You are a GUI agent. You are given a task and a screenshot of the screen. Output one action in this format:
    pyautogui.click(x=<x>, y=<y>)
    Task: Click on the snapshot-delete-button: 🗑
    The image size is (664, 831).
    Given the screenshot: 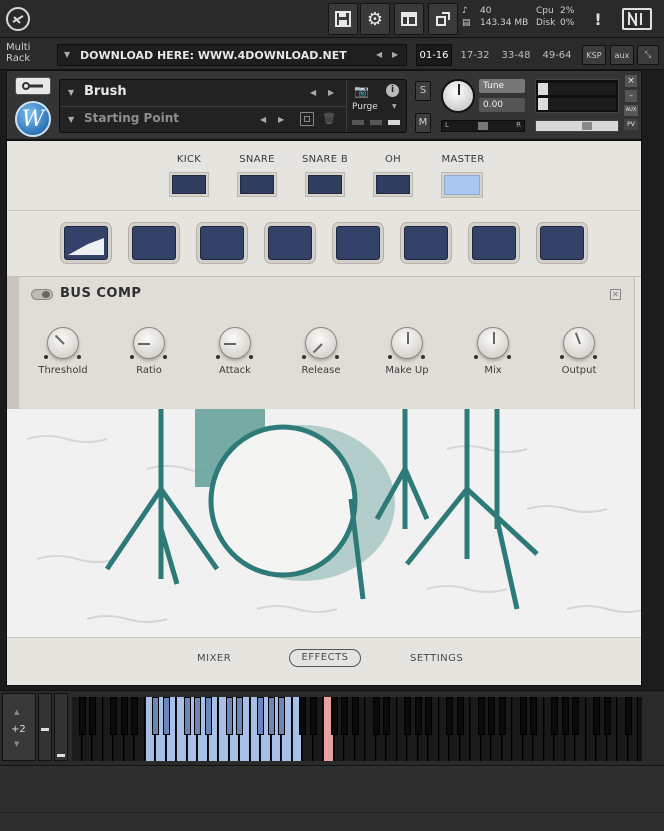 What is the action you would take?
    pyautogui.click(x=329, y=119)
    